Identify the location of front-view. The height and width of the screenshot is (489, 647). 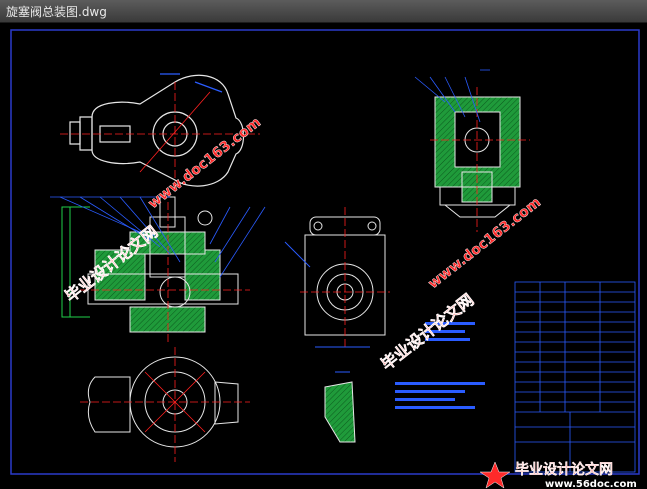
(337, 277).